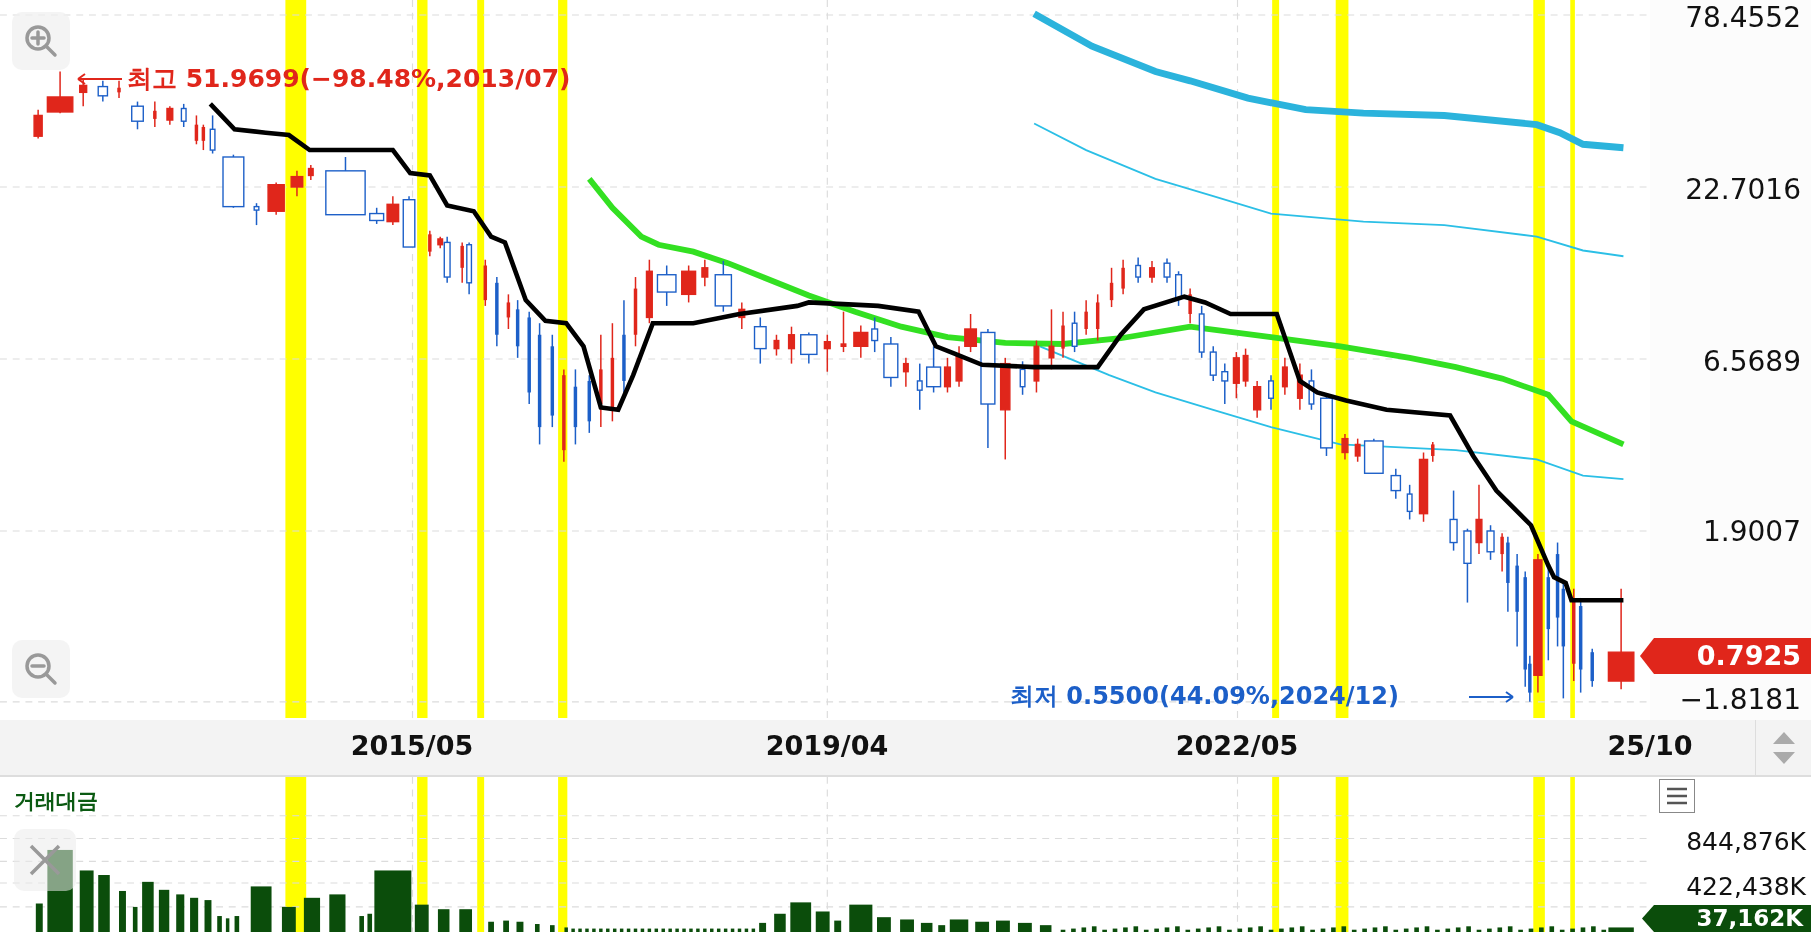 The width and height of the screenshot is (1811, 932). What do you see at coordinates (1726, 918) in the screenshot?
I see `current-volume-badge: 37,162K` at bounding box center [1726, 918].